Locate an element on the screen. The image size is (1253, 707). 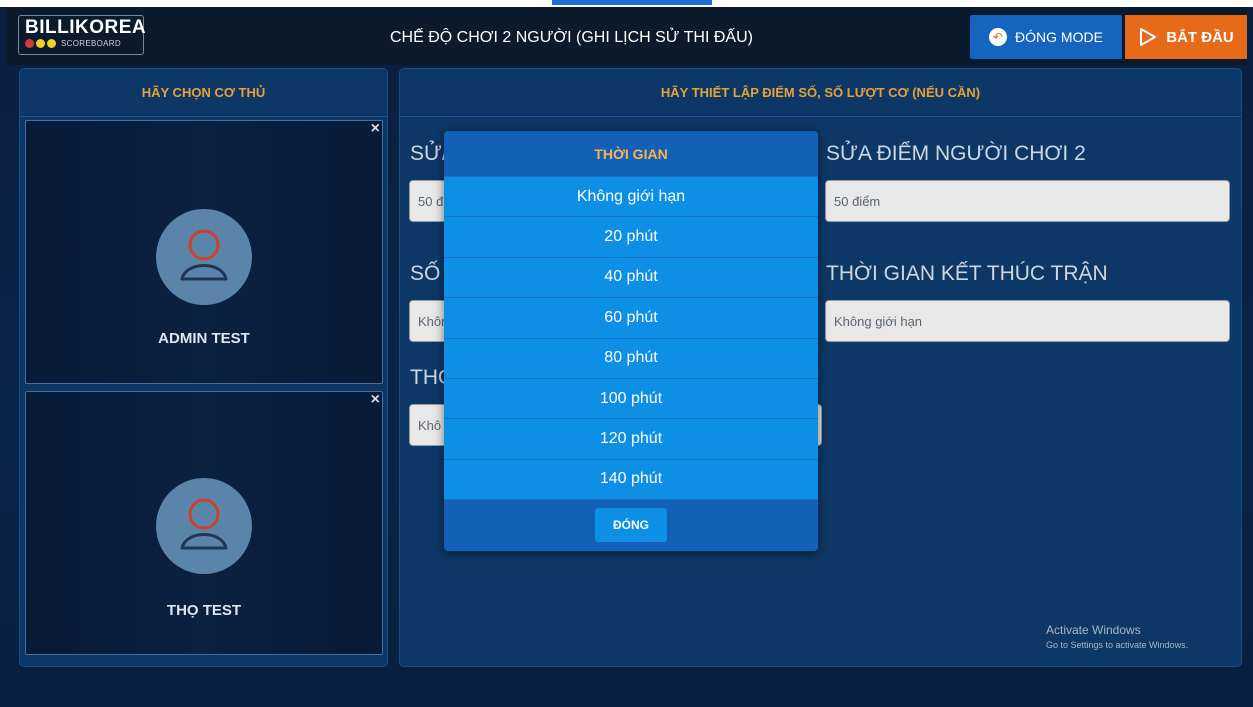
start-button: BẮT ĐẦU is located at coordinates (1186, 37).